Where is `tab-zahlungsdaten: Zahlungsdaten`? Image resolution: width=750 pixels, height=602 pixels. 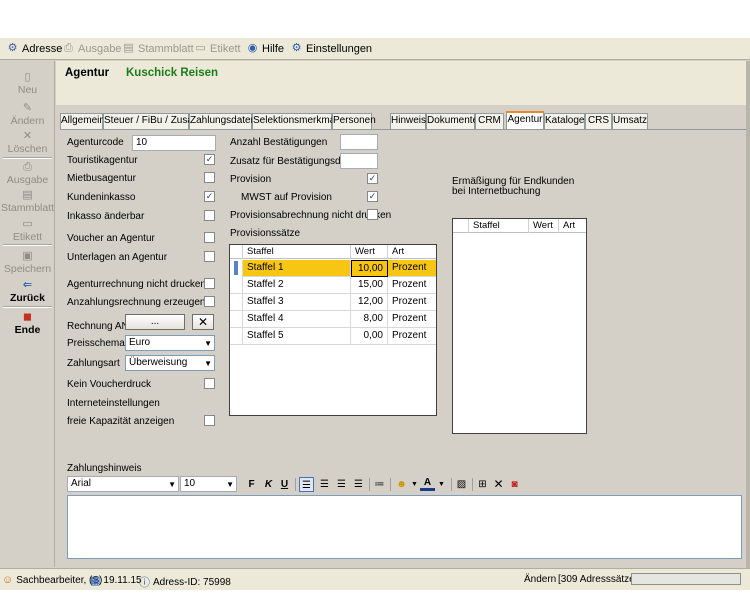
tab-zahlungsdaten: Zahlungsdaten is located at coordinates (222, 121).